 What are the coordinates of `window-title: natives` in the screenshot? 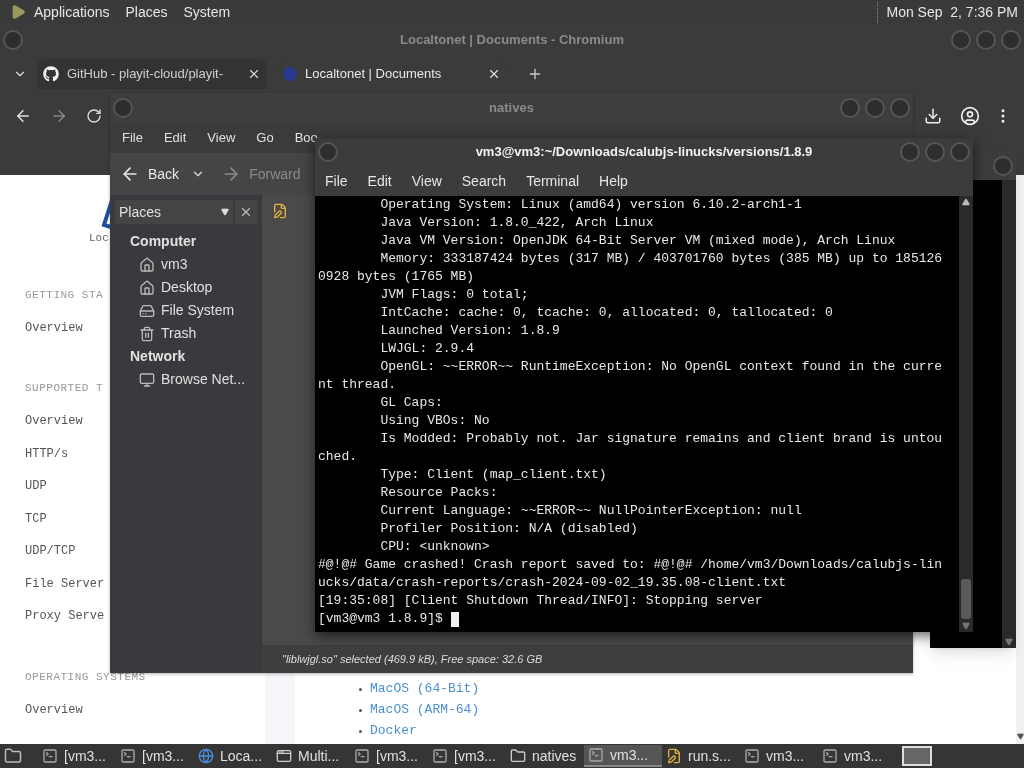 It's located at (511, 108).